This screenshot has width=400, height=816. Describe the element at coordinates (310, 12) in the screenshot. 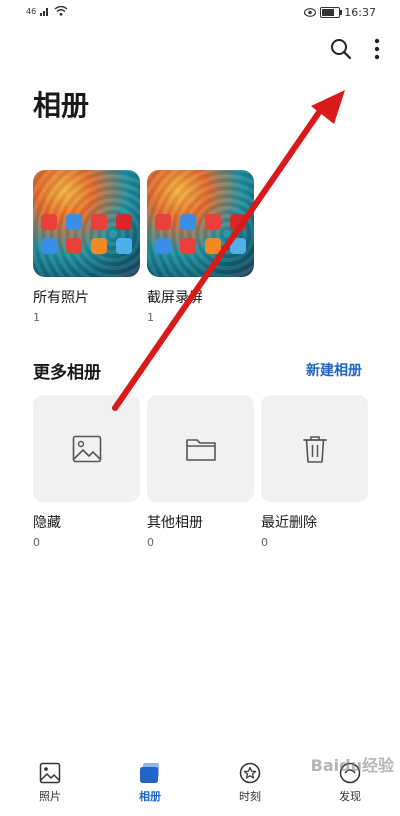

I see `eye-icon` at that location.